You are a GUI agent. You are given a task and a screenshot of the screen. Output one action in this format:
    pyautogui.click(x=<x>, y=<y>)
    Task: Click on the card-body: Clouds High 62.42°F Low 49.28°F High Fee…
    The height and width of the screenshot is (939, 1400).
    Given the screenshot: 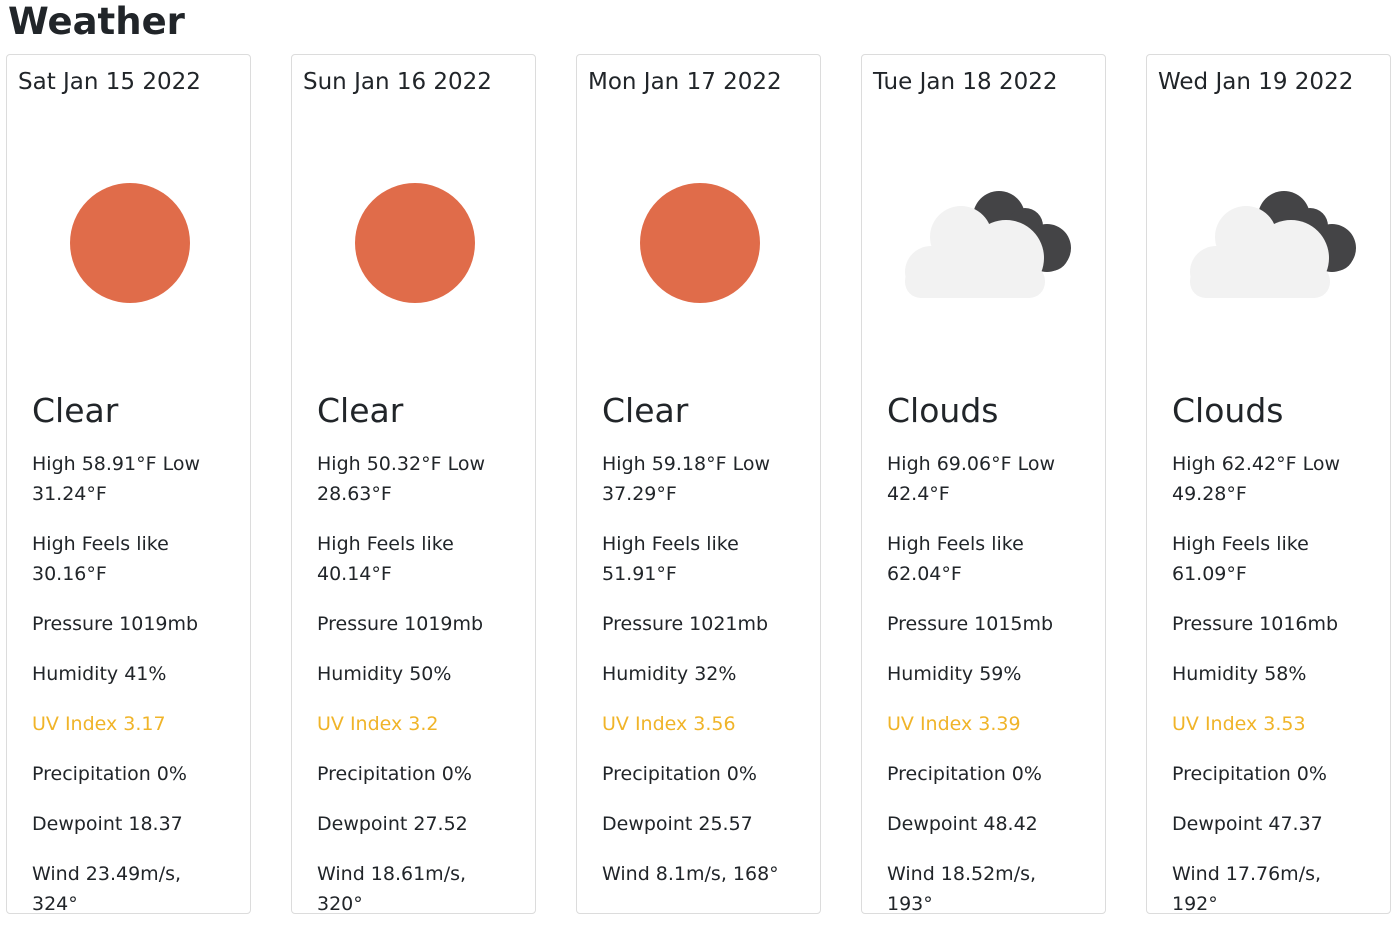 What is the action you would take?
    pyautogui.click(x=1272, y=665)
    